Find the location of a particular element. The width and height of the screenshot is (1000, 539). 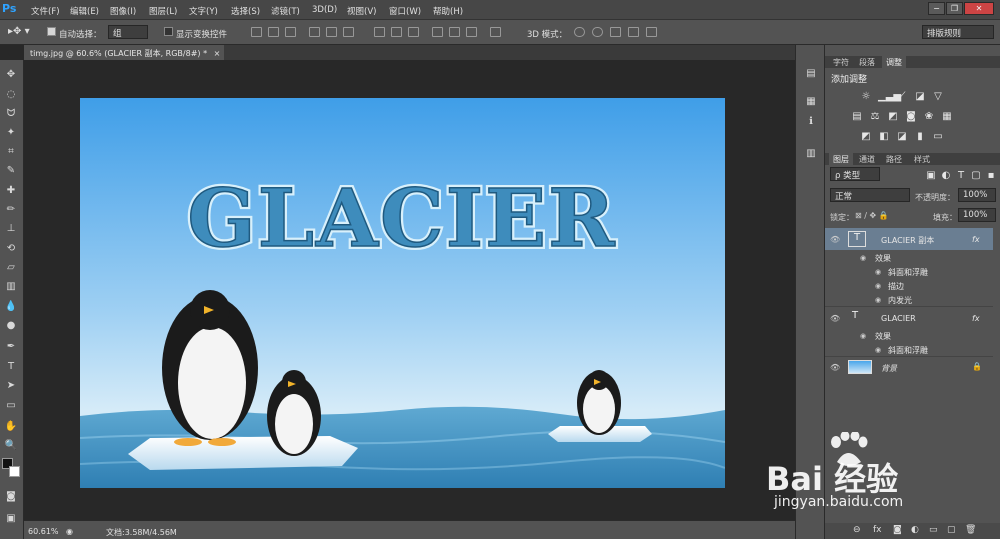

align-left-icon is located at coordinates (314, 32).